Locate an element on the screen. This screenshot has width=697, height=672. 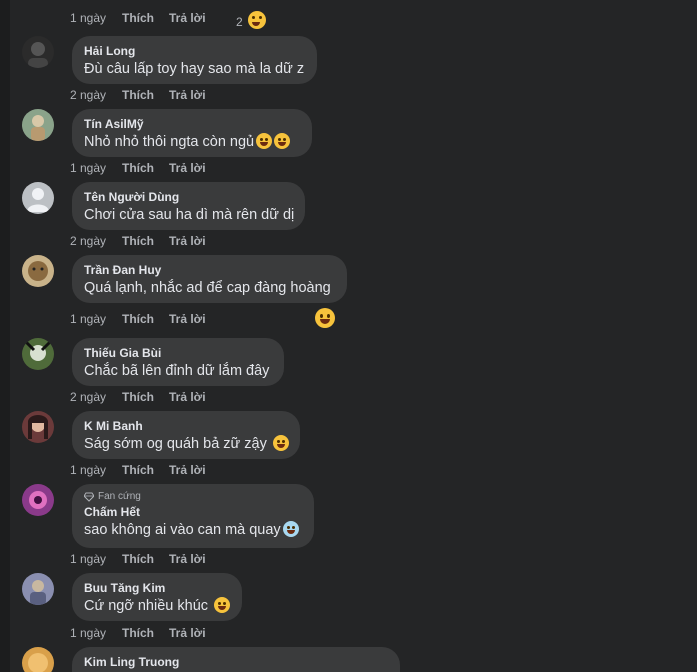
comment-author: Kim Ling Truong is located at coordinates (236, 662).